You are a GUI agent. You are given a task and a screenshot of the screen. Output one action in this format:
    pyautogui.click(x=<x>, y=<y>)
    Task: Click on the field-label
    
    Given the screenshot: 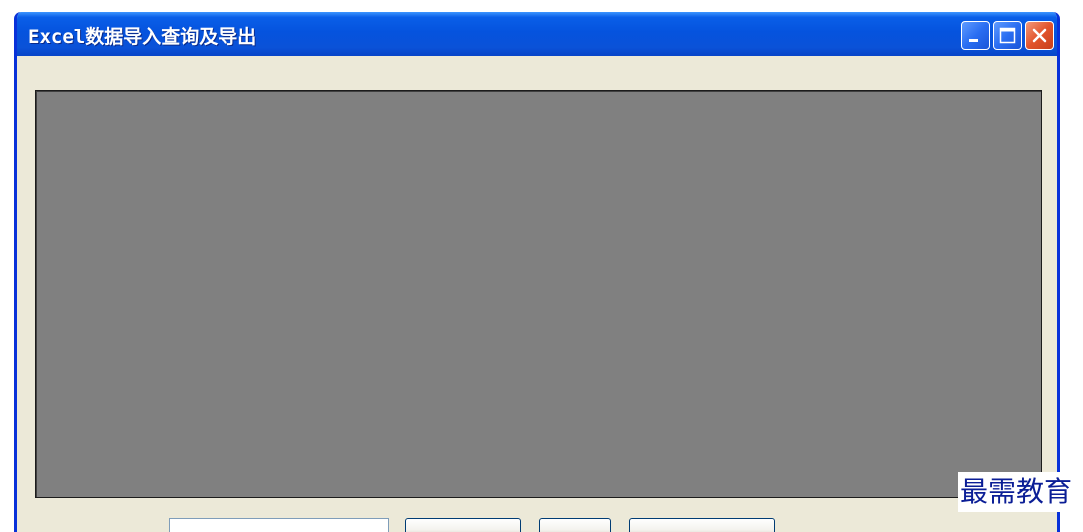 What is the action you would take?
    pyautogui.click(x=99, y=527)
    